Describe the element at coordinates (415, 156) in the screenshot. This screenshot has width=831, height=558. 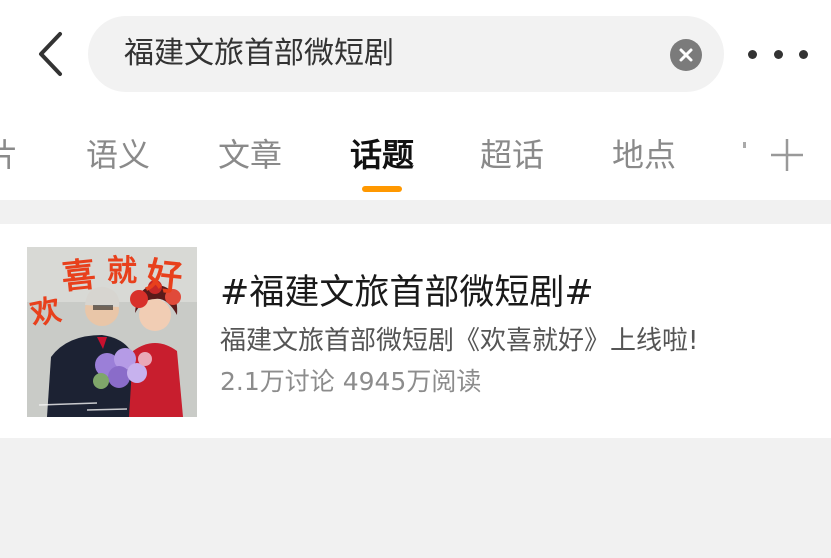
I see `tab-bar: 片 语义 文章 话题 超话 地点` at that location.